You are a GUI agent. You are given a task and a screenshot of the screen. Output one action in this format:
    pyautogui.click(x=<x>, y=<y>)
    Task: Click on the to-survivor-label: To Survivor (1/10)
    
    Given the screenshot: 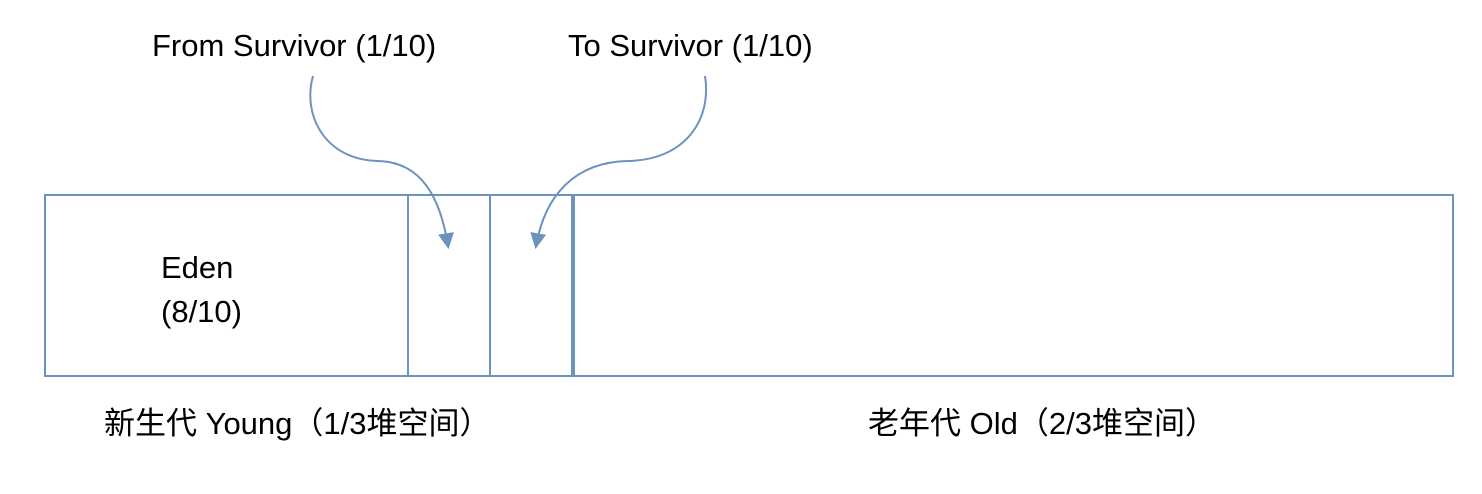 What is the action you would take?
    pyautogui.click(x=690, y=45)
    